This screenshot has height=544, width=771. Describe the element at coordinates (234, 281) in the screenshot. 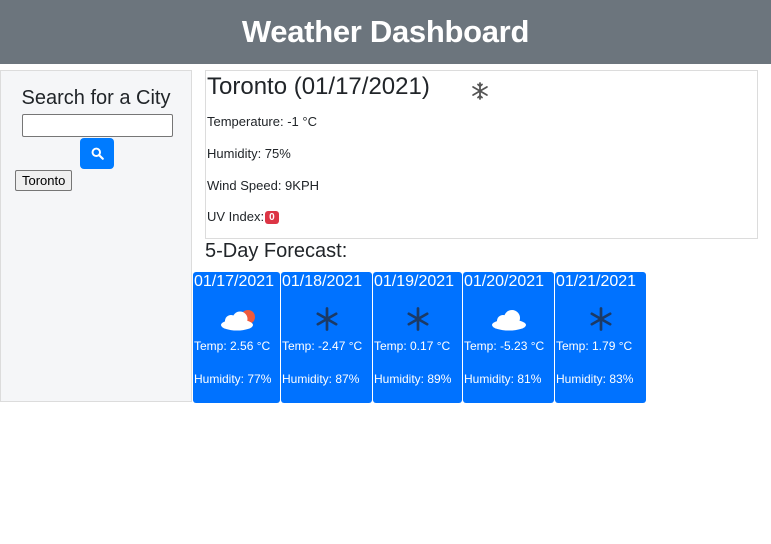

I see `forecast-date: 01/17/2021` at that location.